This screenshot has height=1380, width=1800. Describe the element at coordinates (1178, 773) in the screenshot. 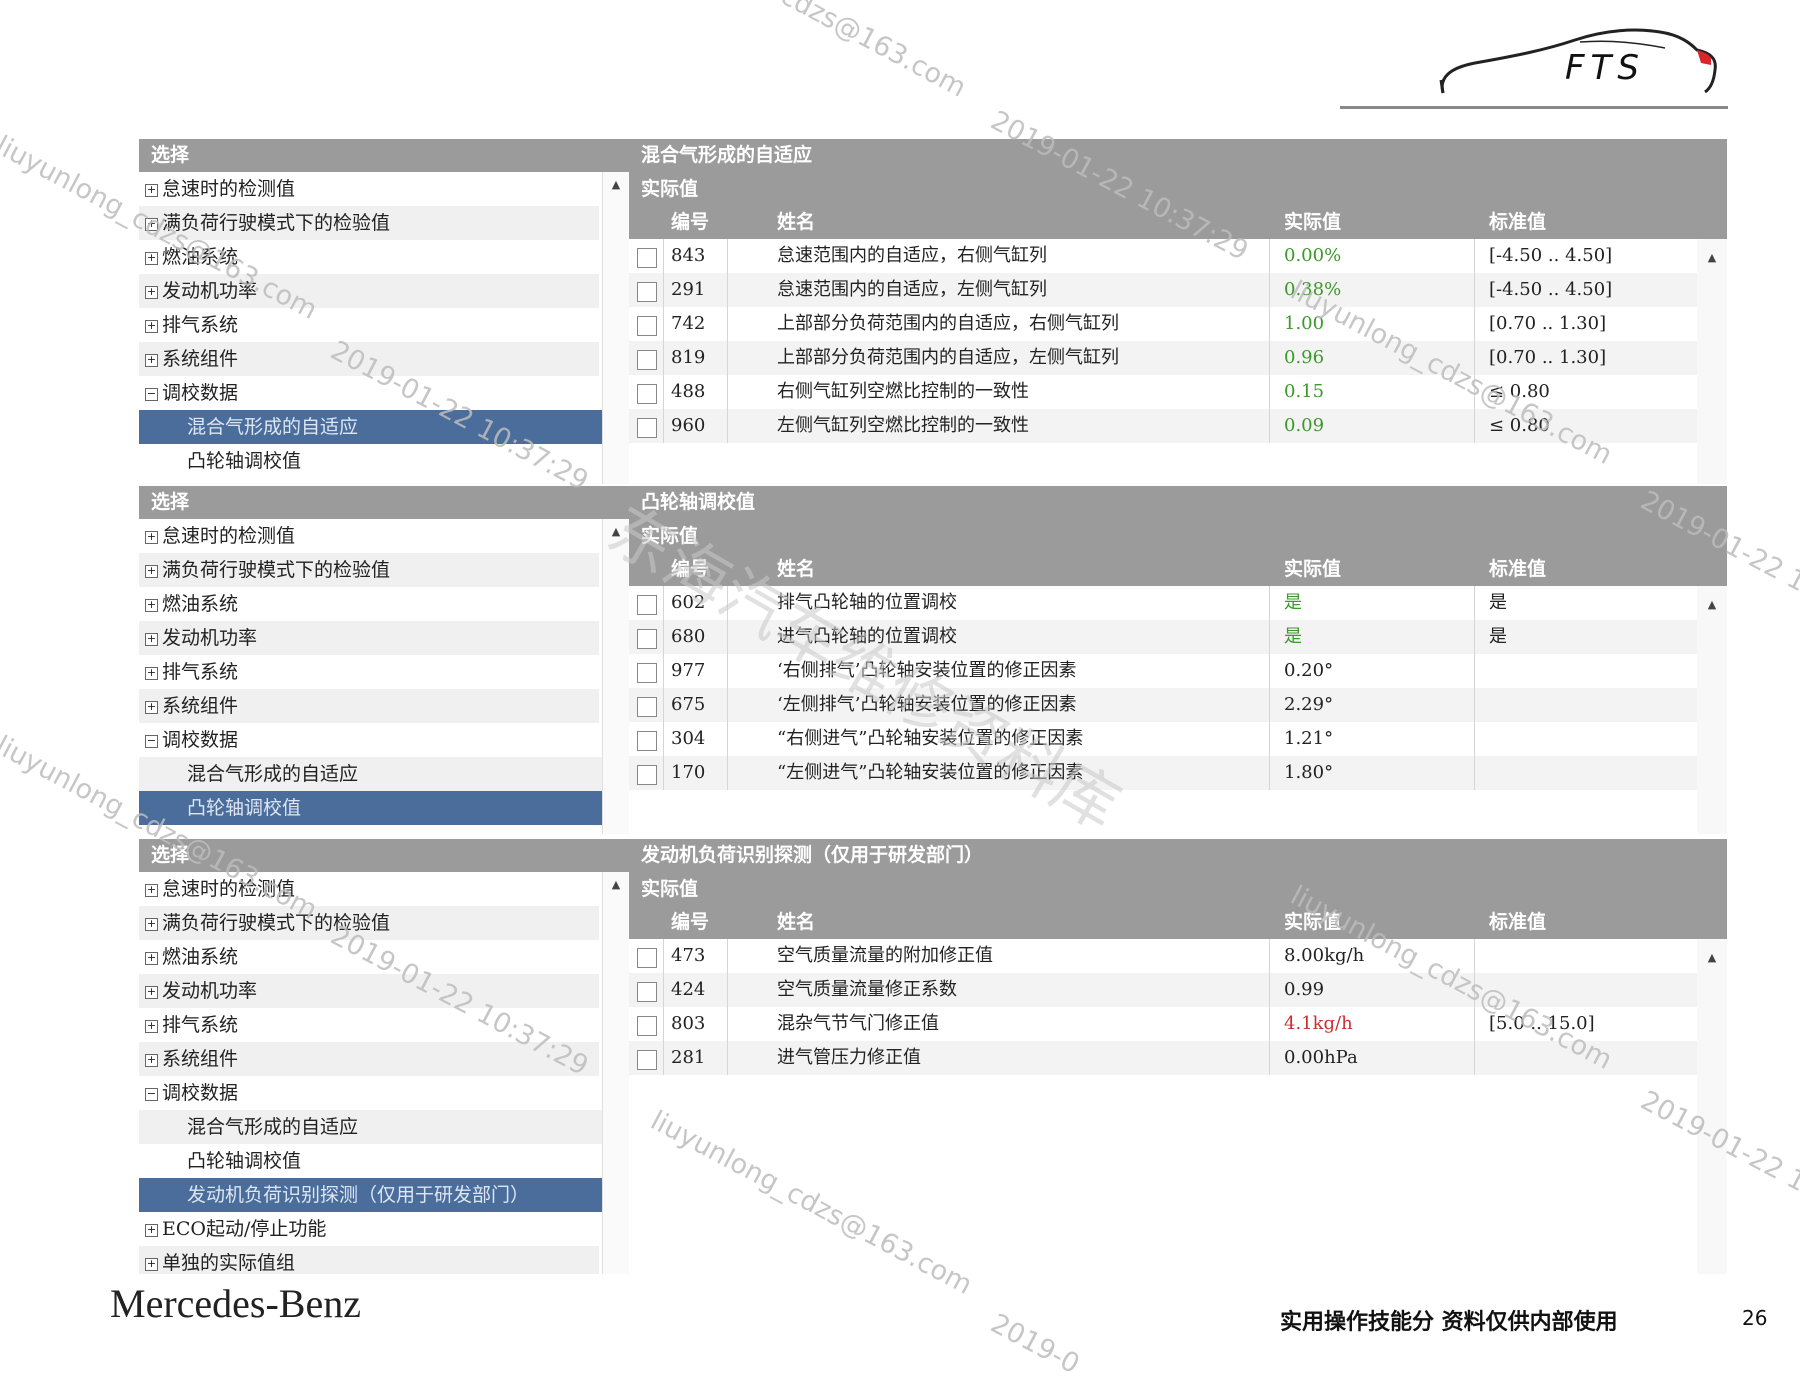

I see `table-row: 170 “左侧进气”凸轮轴安装位置的修正因素 1.80°` at that location.